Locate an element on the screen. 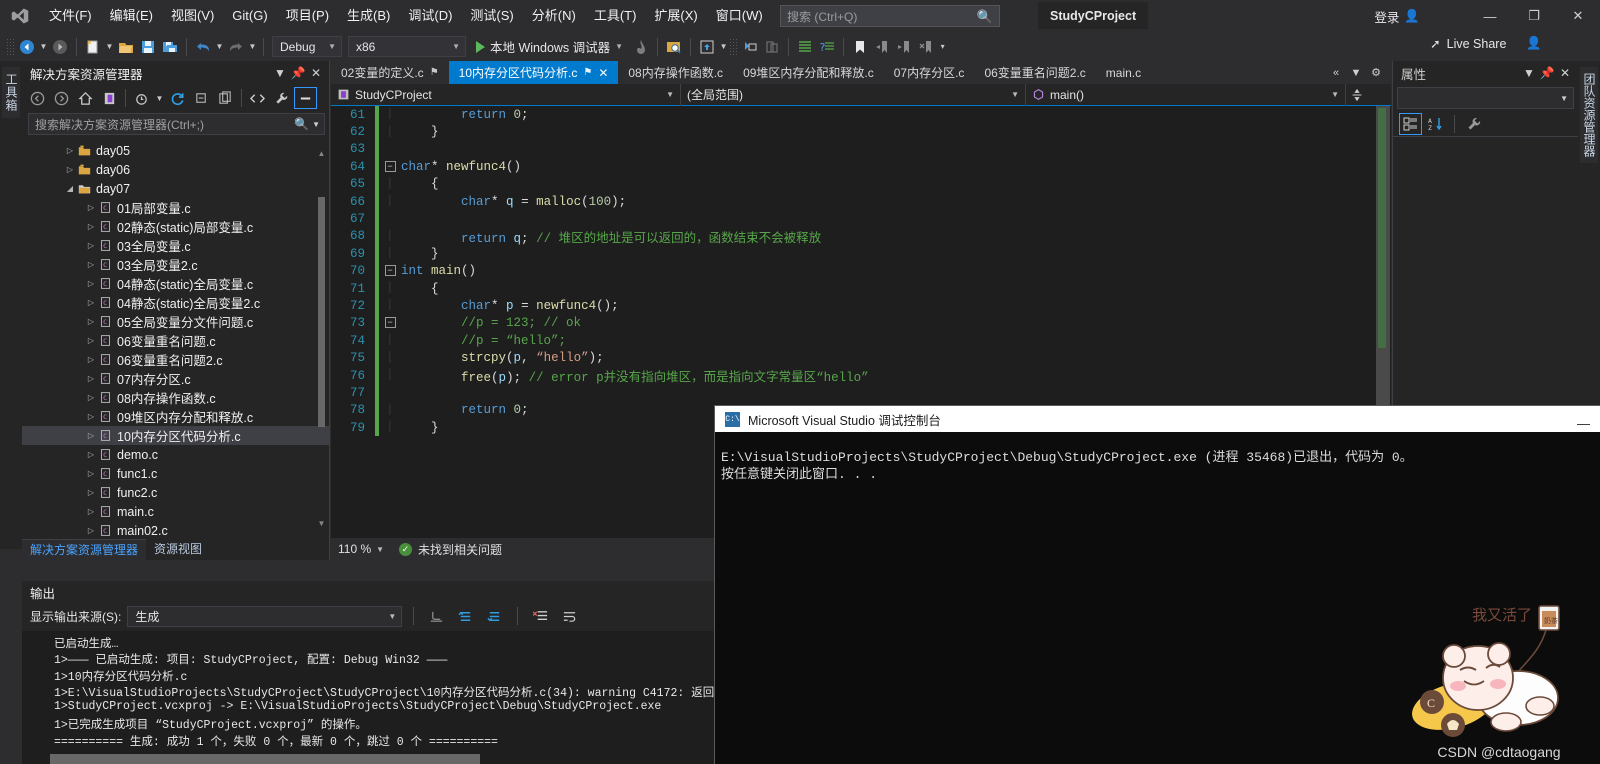 This screenshot has width=1600, height=764. tree-item: ▷ Cmain02.c is located at coordinates (175, 529).